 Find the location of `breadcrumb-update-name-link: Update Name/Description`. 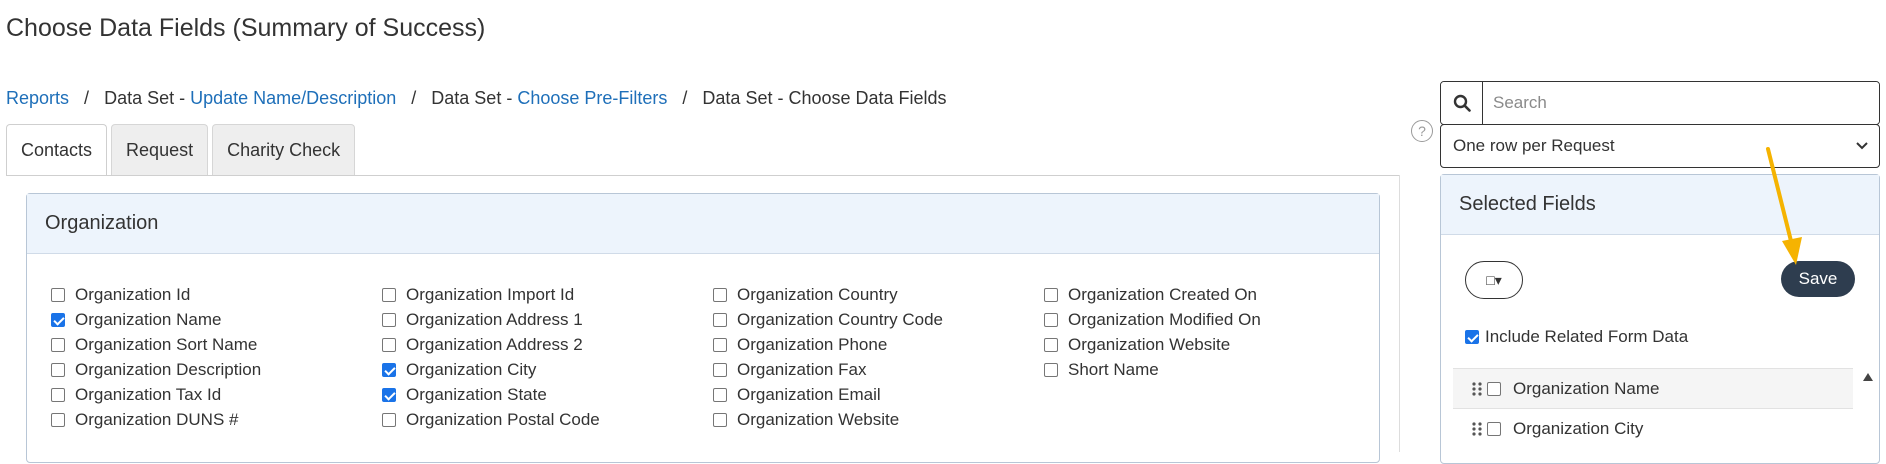

breadcrumb-update-name-link: Update Name/Description is located at coordinates (293, 98).